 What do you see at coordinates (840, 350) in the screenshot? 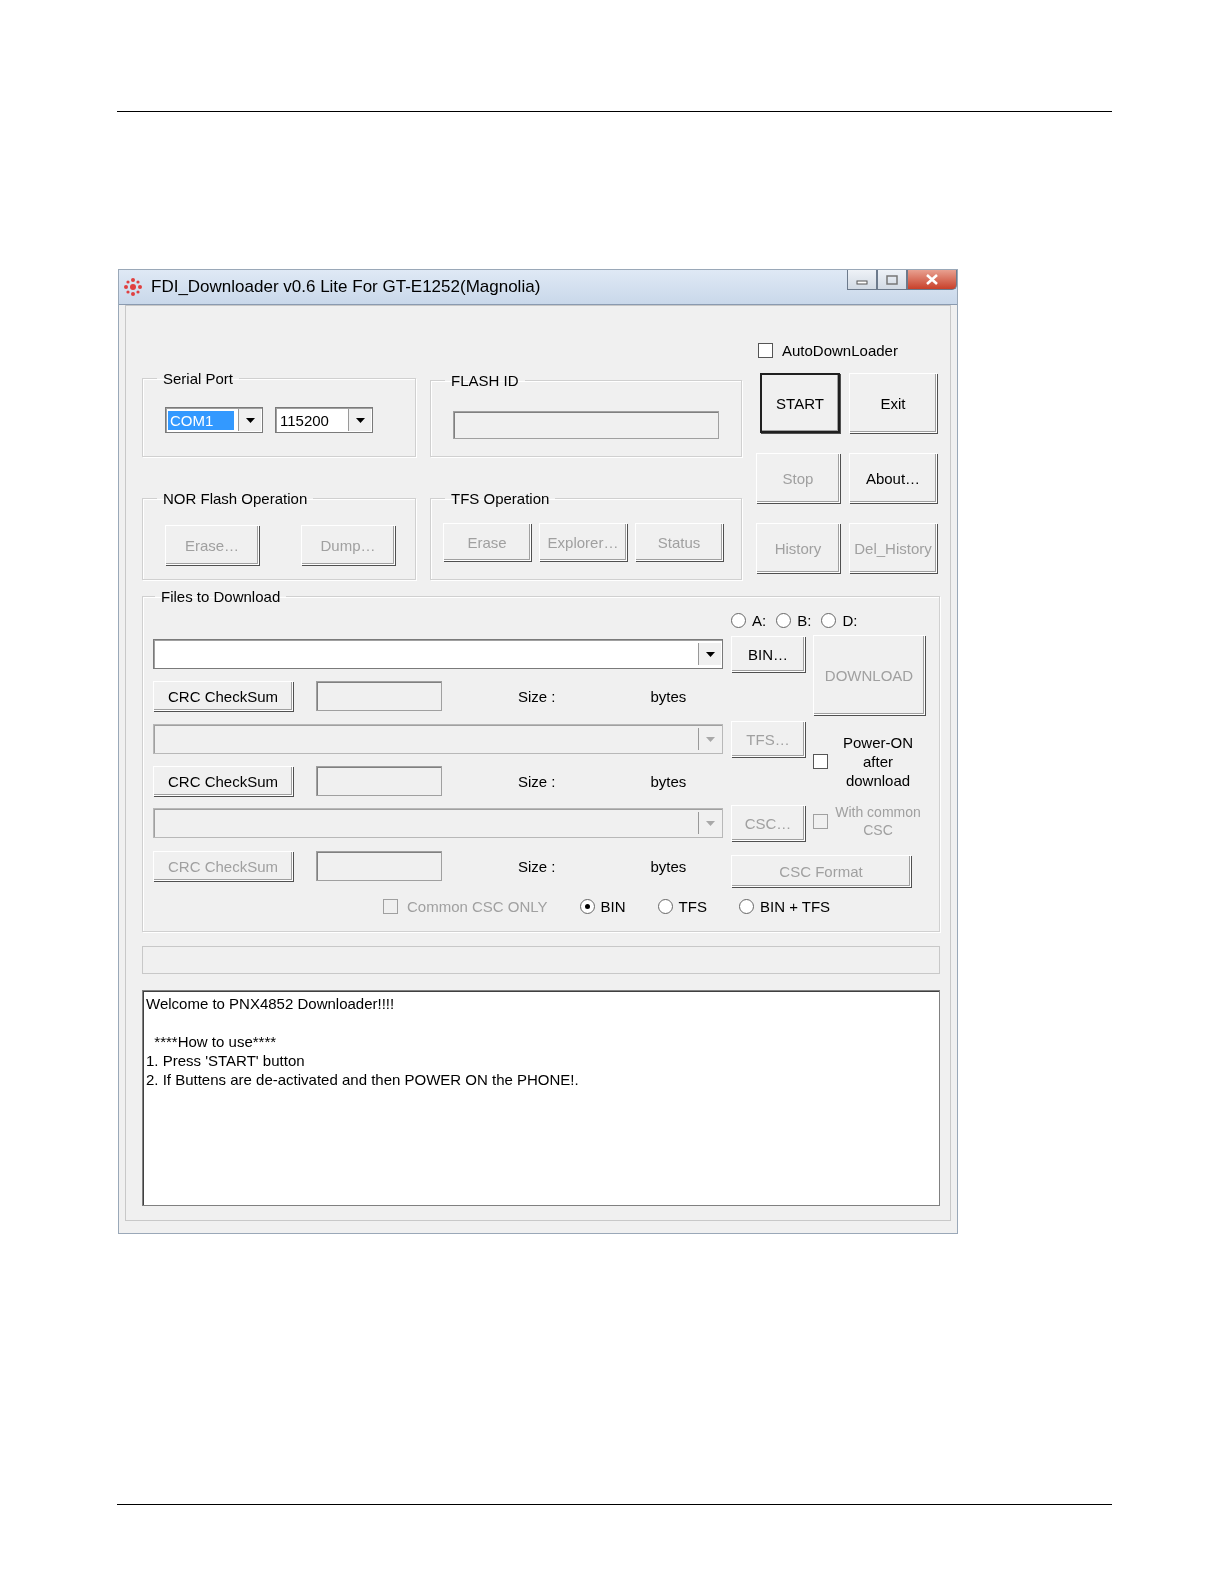
I see `checkbox-label: AutoDownLoader` at bounding box center [840, 350].